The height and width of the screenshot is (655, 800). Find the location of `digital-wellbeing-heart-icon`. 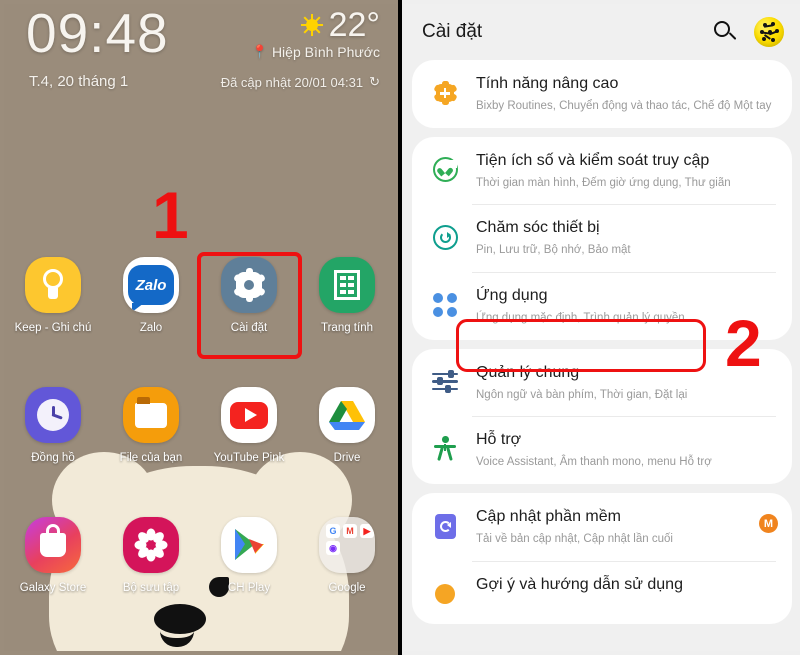

digital-wellbeing-heart-icon is located at coordinates (445, 170).